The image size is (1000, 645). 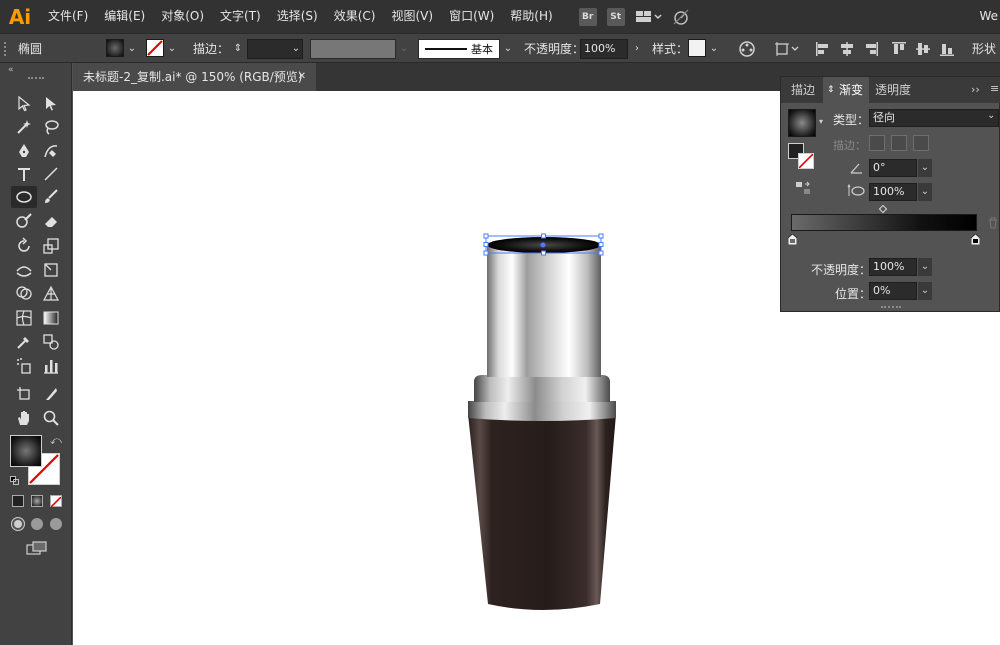 What do you see at coordinates (884, 222) in the screenshot?
I see `gradient-slider` at bounding box center [884, 222].